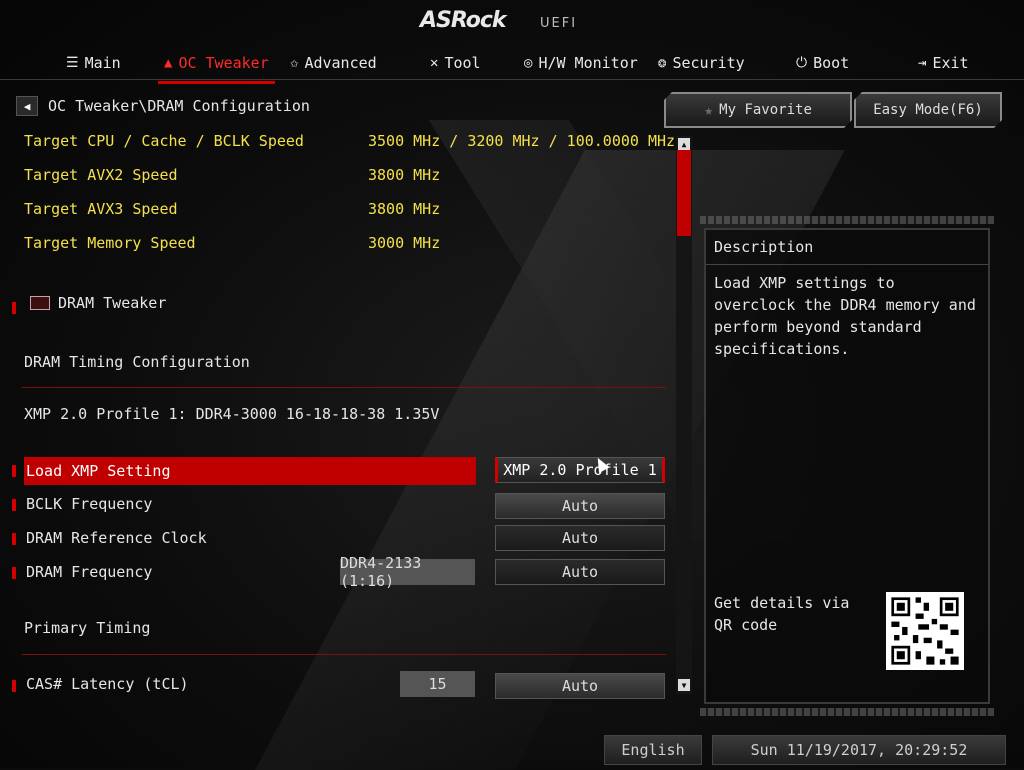 This screenshot has width=1024, height=770. I want to click on tab-main: ☰ Main, so click(93, 63).